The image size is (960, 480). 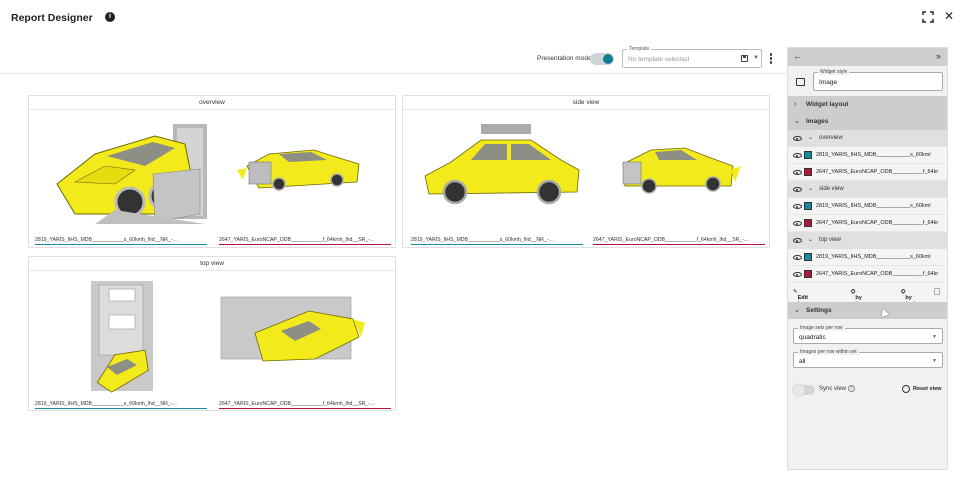 I want to click on item-label: 2819_YARIS_IIHS_MDB___________s_60kml, so click(x=873, y=155).